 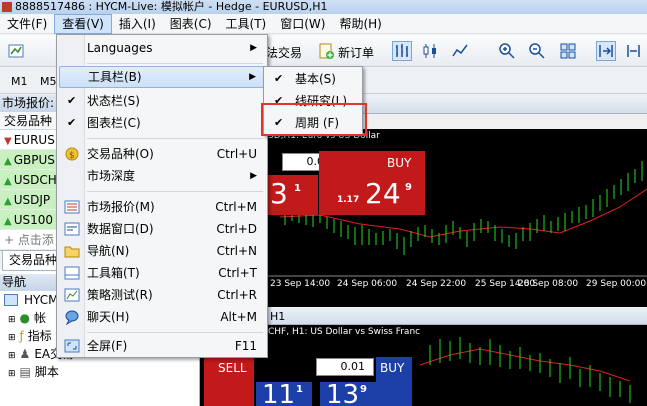 What do you see at coordinates (162, 346) in the screenshot?
I see `menu-item-fullscreen: 全屏(F) F11` at bounding box center [162, 346].